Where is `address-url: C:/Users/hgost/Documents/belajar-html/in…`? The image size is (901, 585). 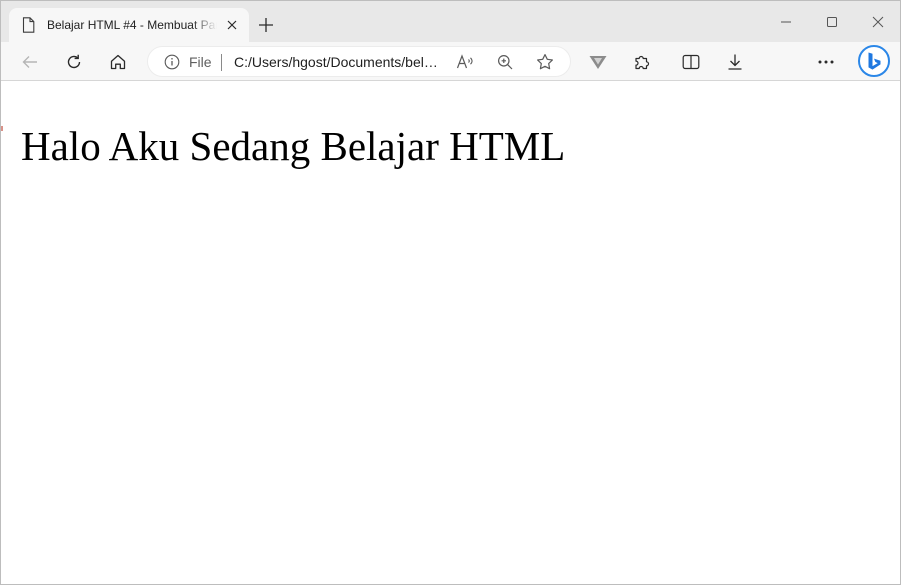 address-url: C:/Users/hgost/Documents/belajar-html/in… is located at coordinates (339, 62).